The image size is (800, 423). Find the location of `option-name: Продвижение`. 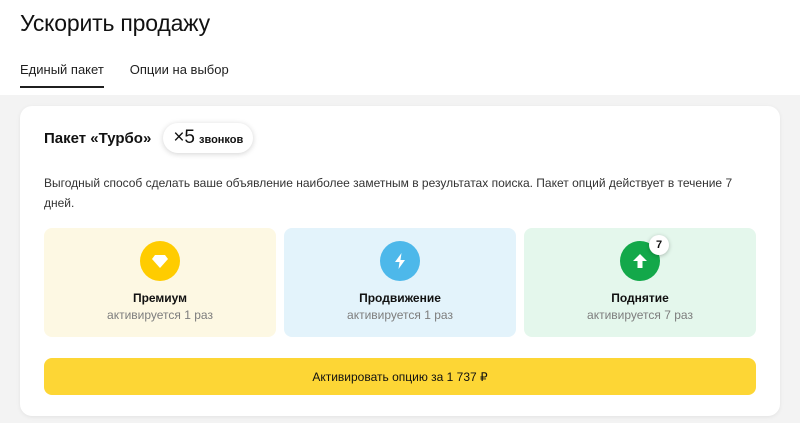

option-name: Продвижение is located at coordinates (400, 298).